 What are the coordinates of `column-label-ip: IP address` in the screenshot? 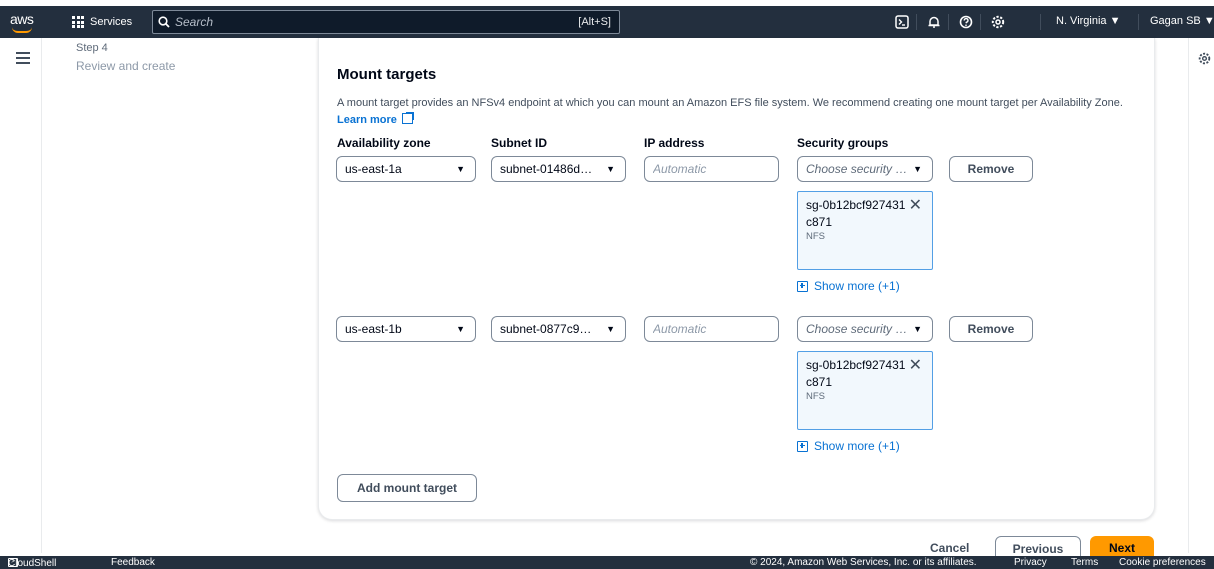 It's located at (674, 143).